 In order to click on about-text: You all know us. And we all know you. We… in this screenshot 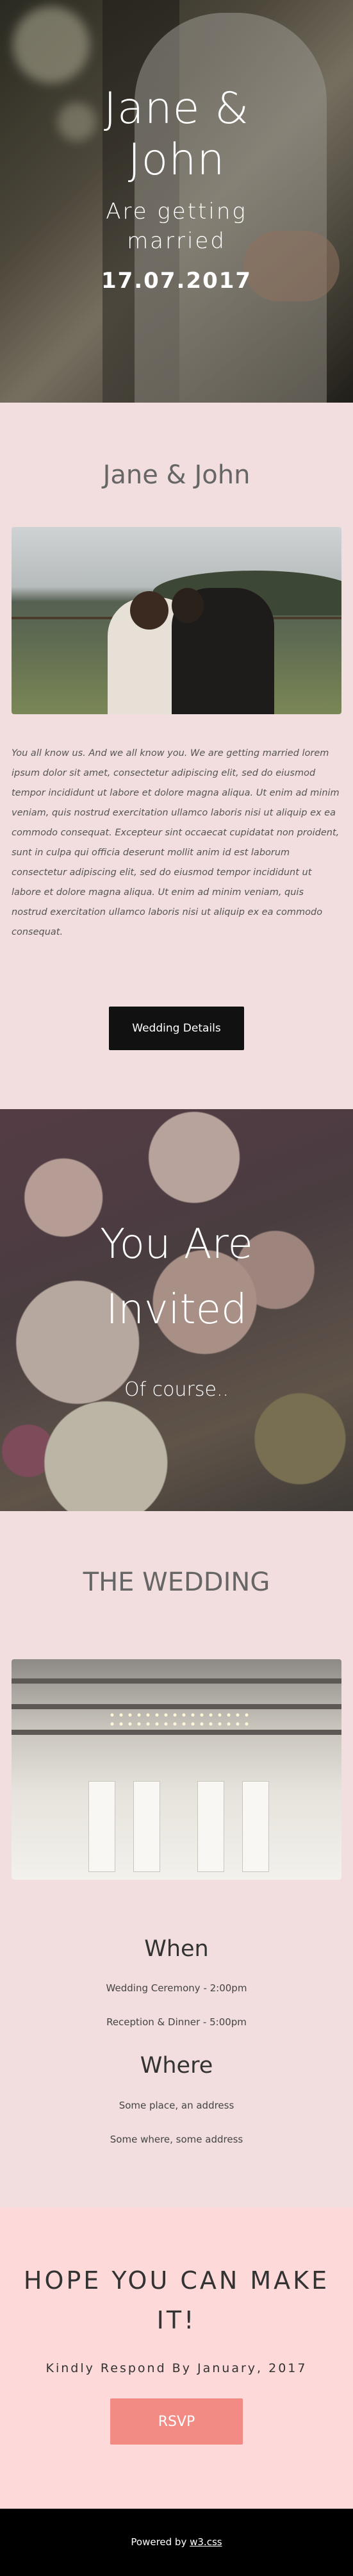, I will do `click(176, 842)`.